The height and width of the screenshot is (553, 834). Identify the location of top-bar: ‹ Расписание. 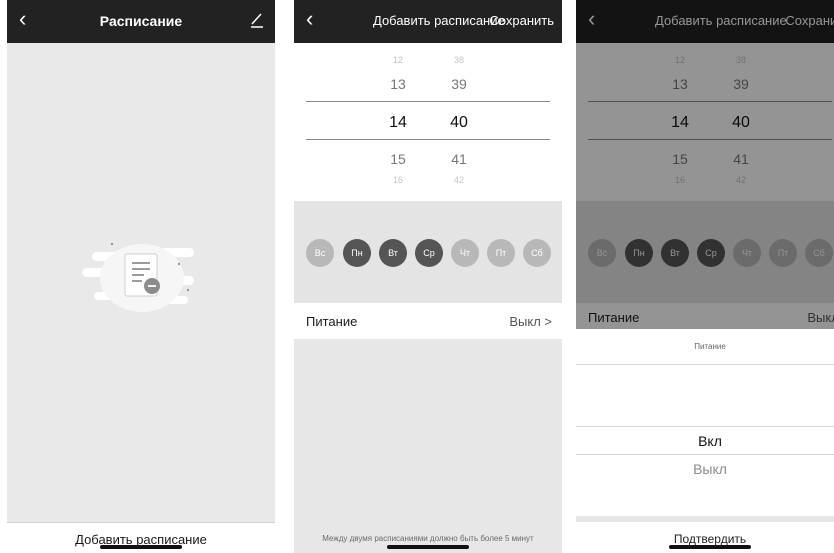
(141, 21).